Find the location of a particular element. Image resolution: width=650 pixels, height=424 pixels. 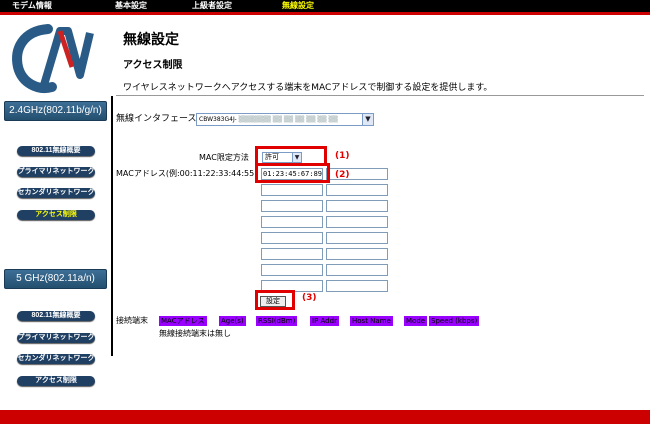

nav-basic-settings: 基本設定 is located at coordinates (131, 6).